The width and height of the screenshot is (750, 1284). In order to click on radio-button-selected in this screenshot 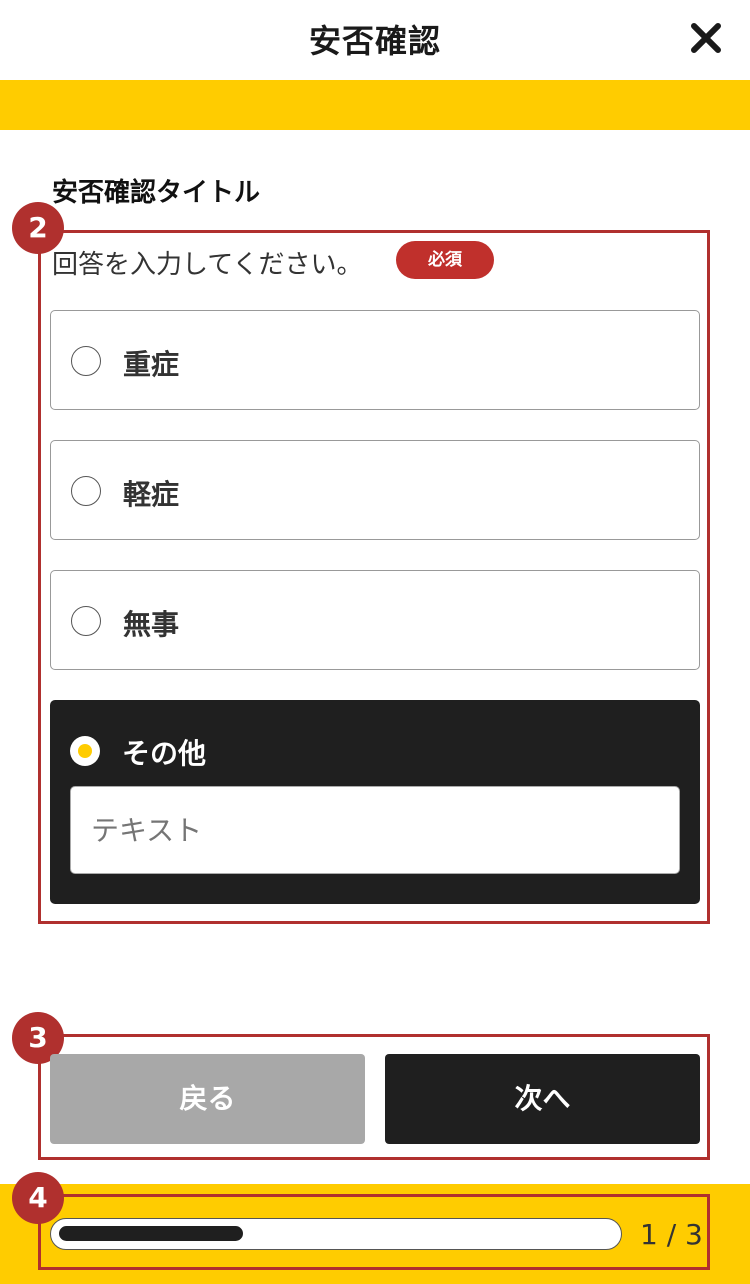, I will do `click(85, 751)`.